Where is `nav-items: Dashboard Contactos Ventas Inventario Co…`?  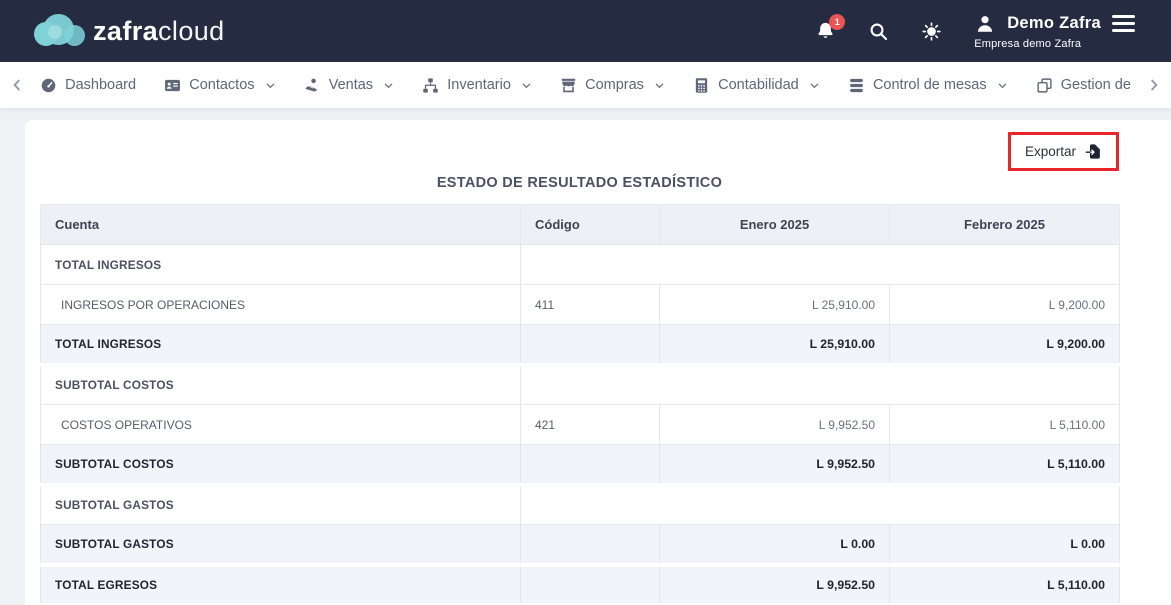 nav-items: Dashboard Contactos Ventas Inventario Co… is located at coordinates (585, 85).